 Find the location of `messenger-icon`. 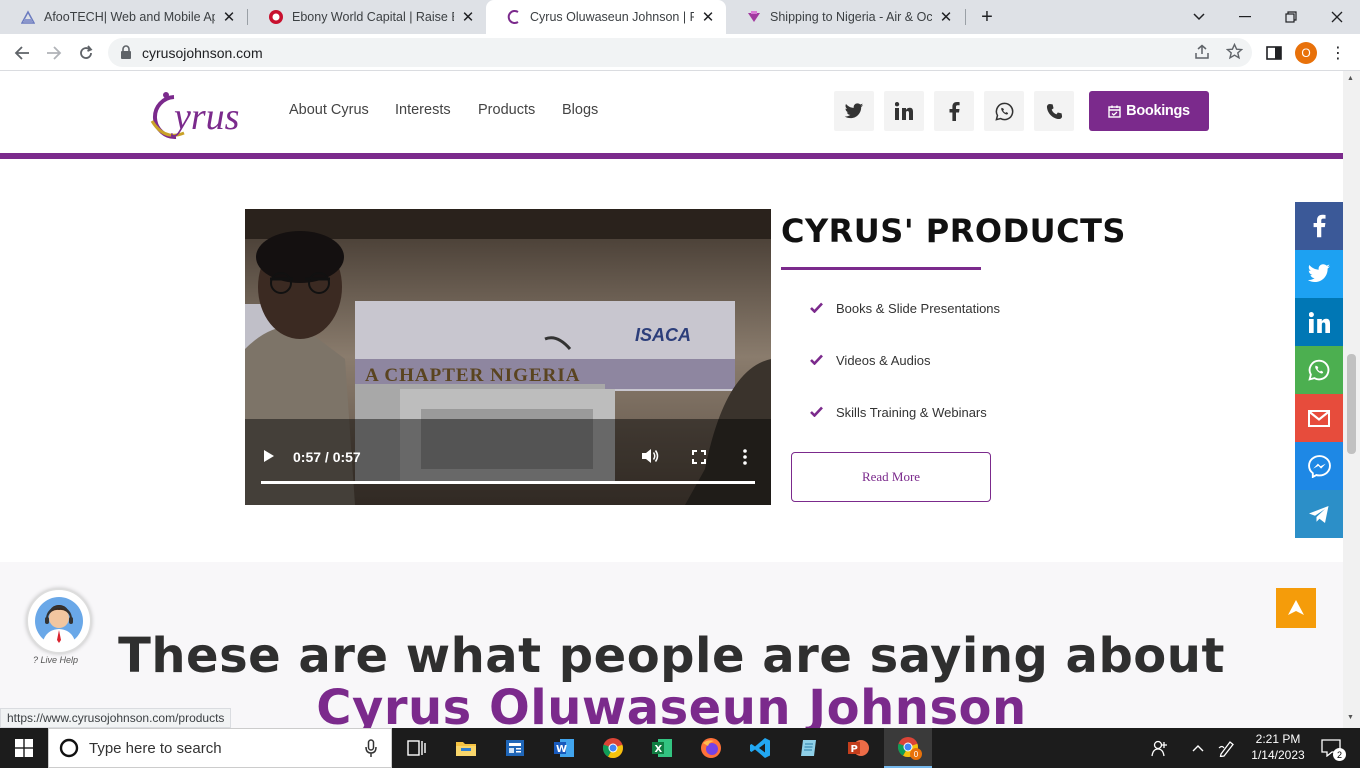

messenger-icon is located at coordinates (1319, 466).